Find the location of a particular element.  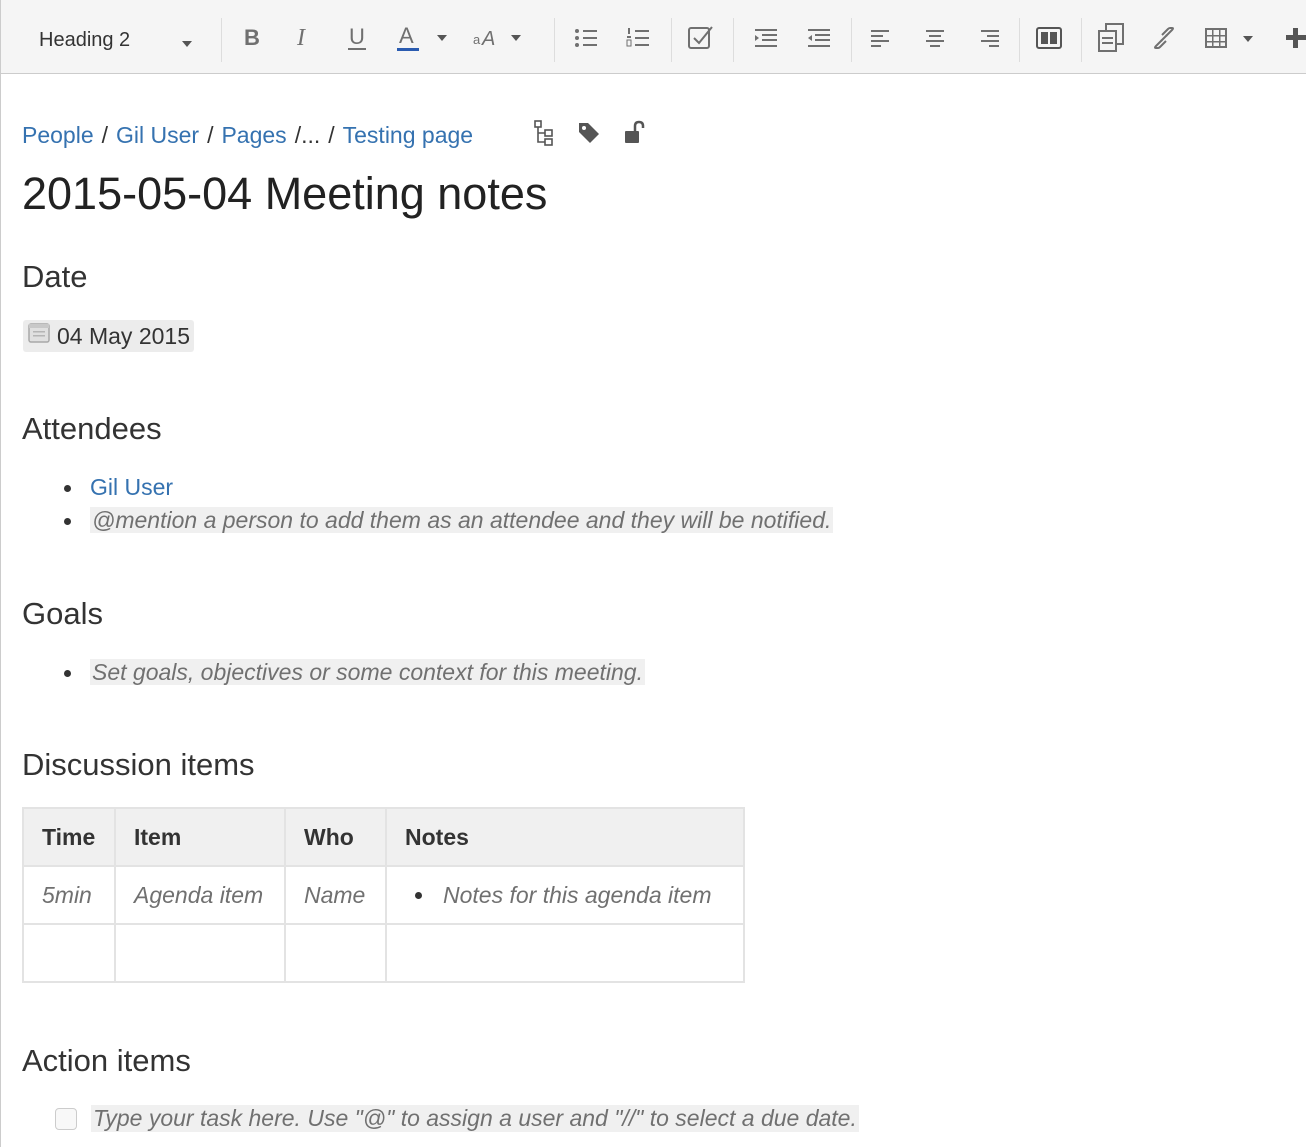

column-header-item: Item is located at coordinates (200, 837).